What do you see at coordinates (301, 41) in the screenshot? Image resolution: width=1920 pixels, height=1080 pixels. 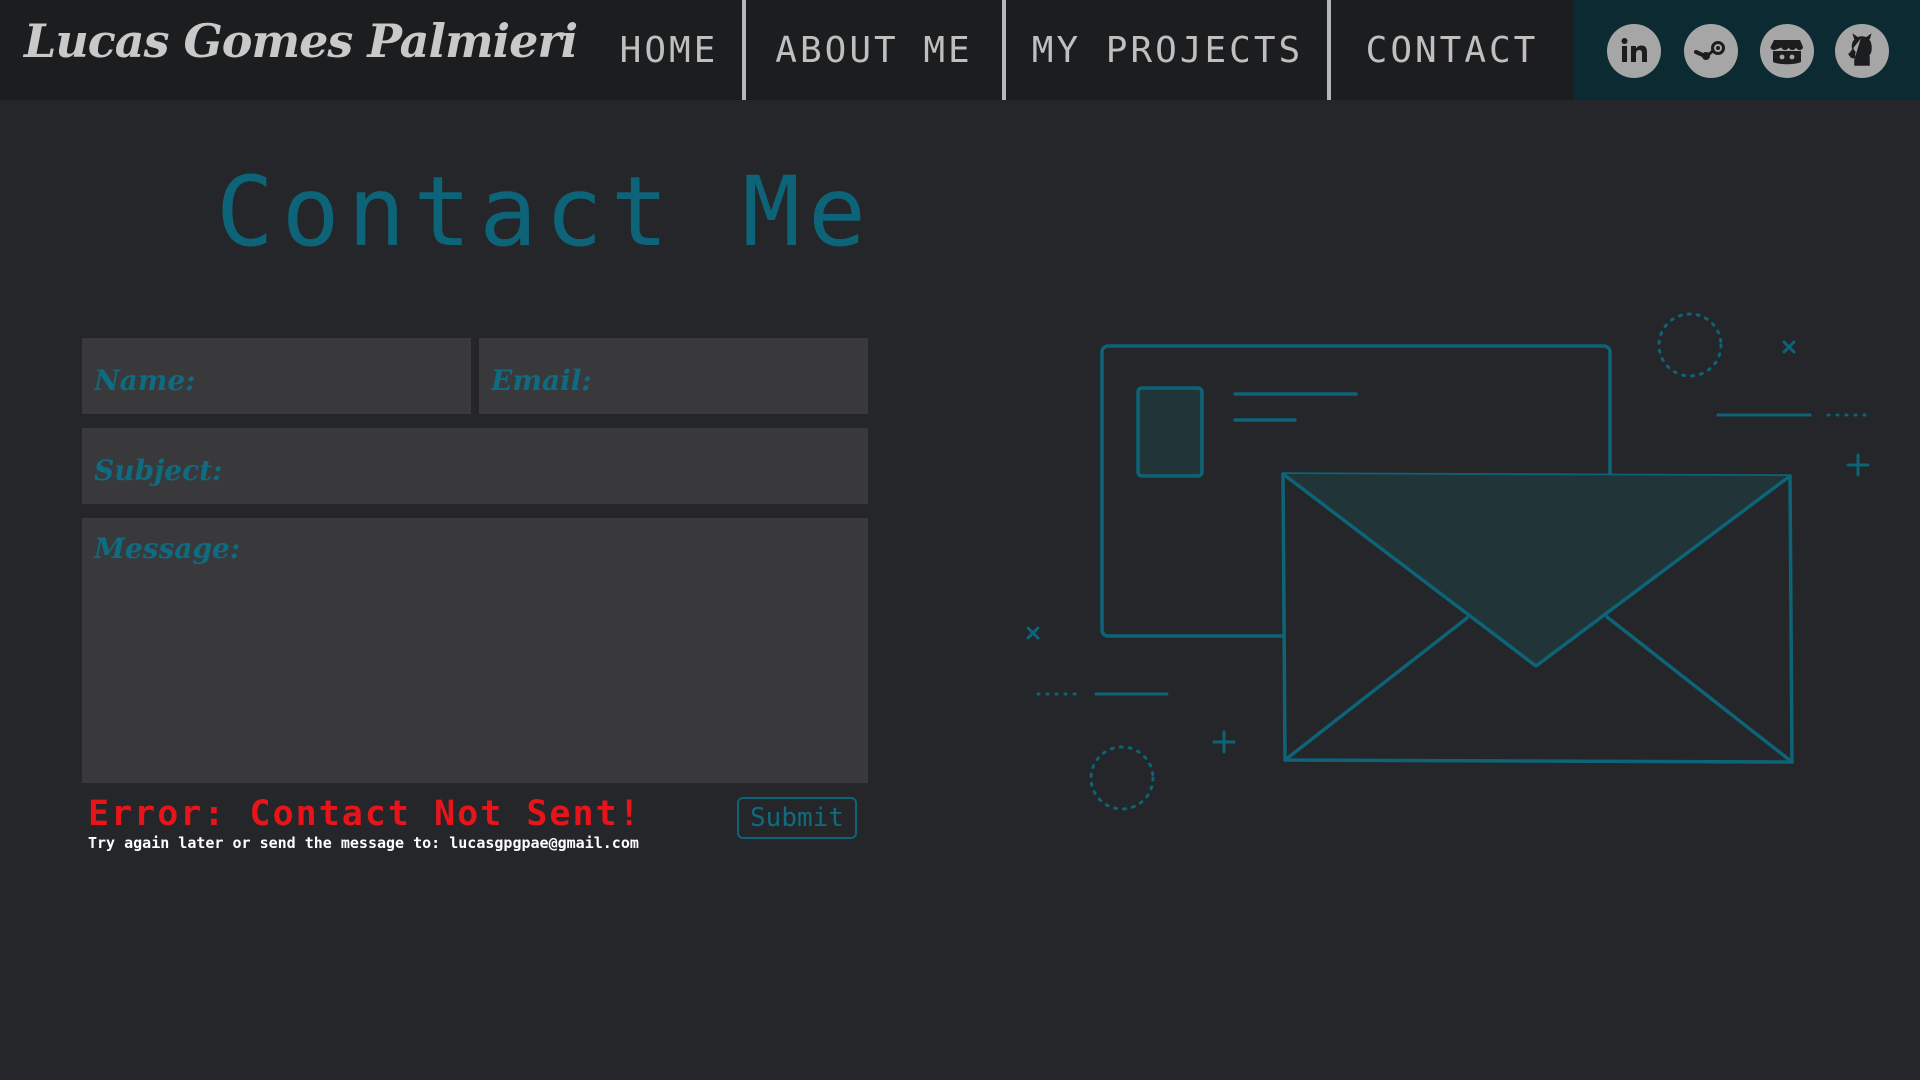 I see `brand-logo: Lucas Gomes Palmieri` at bounding box center [301, 41].